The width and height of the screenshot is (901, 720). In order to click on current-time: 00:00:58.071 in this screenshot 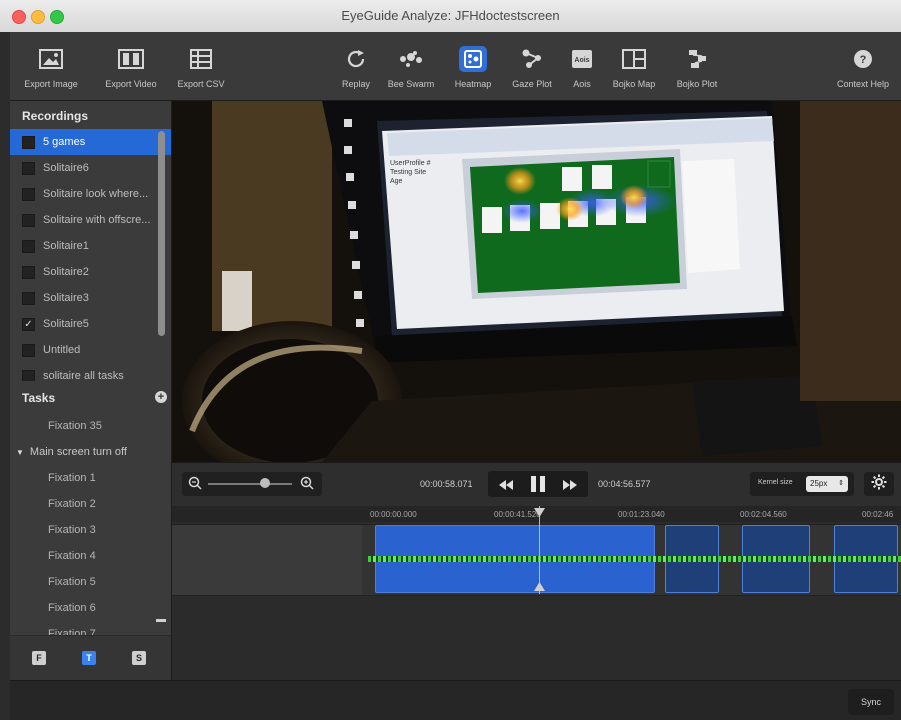, I will do `click(446, 484)`.